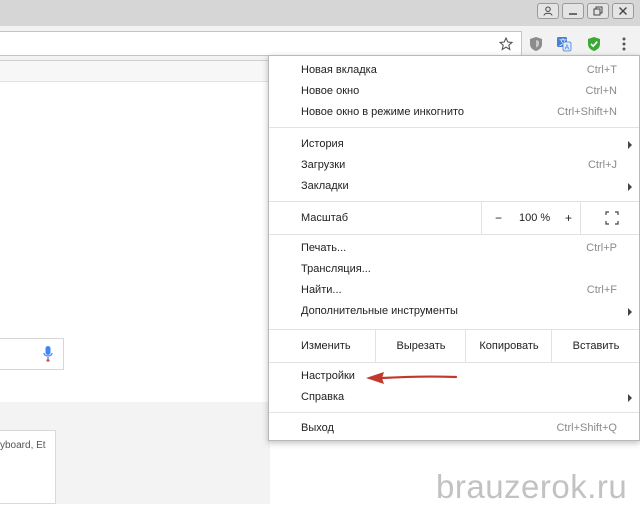  Describe the element at coordinates (601, 290) in the screenshot. I see `menu-item-shortcut: Ctrl+F` at that location.